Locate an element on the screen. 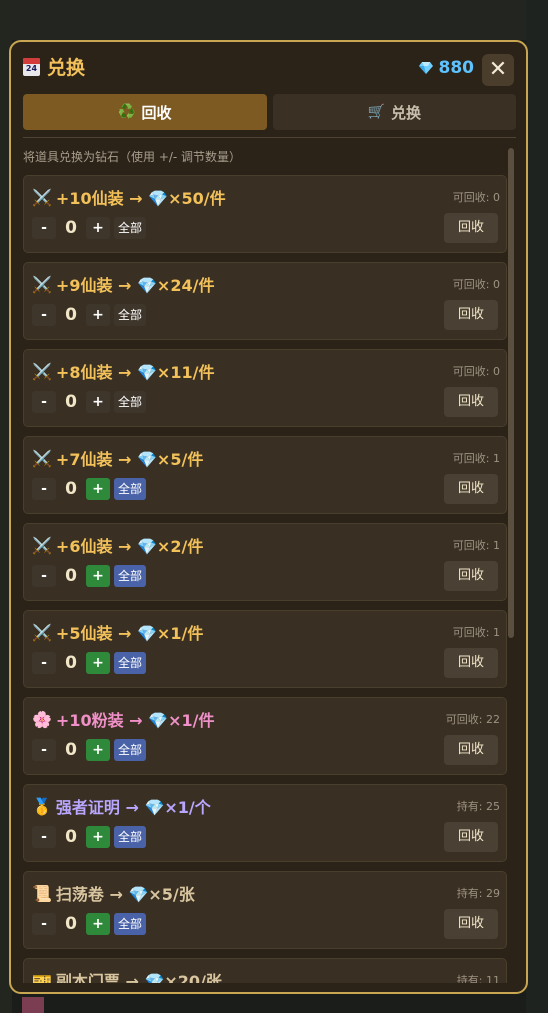 The height and width of the screenshot is (1013, 548). item-title: +9仙装 → 💎×24/件 is located at coordinates (135, 285).